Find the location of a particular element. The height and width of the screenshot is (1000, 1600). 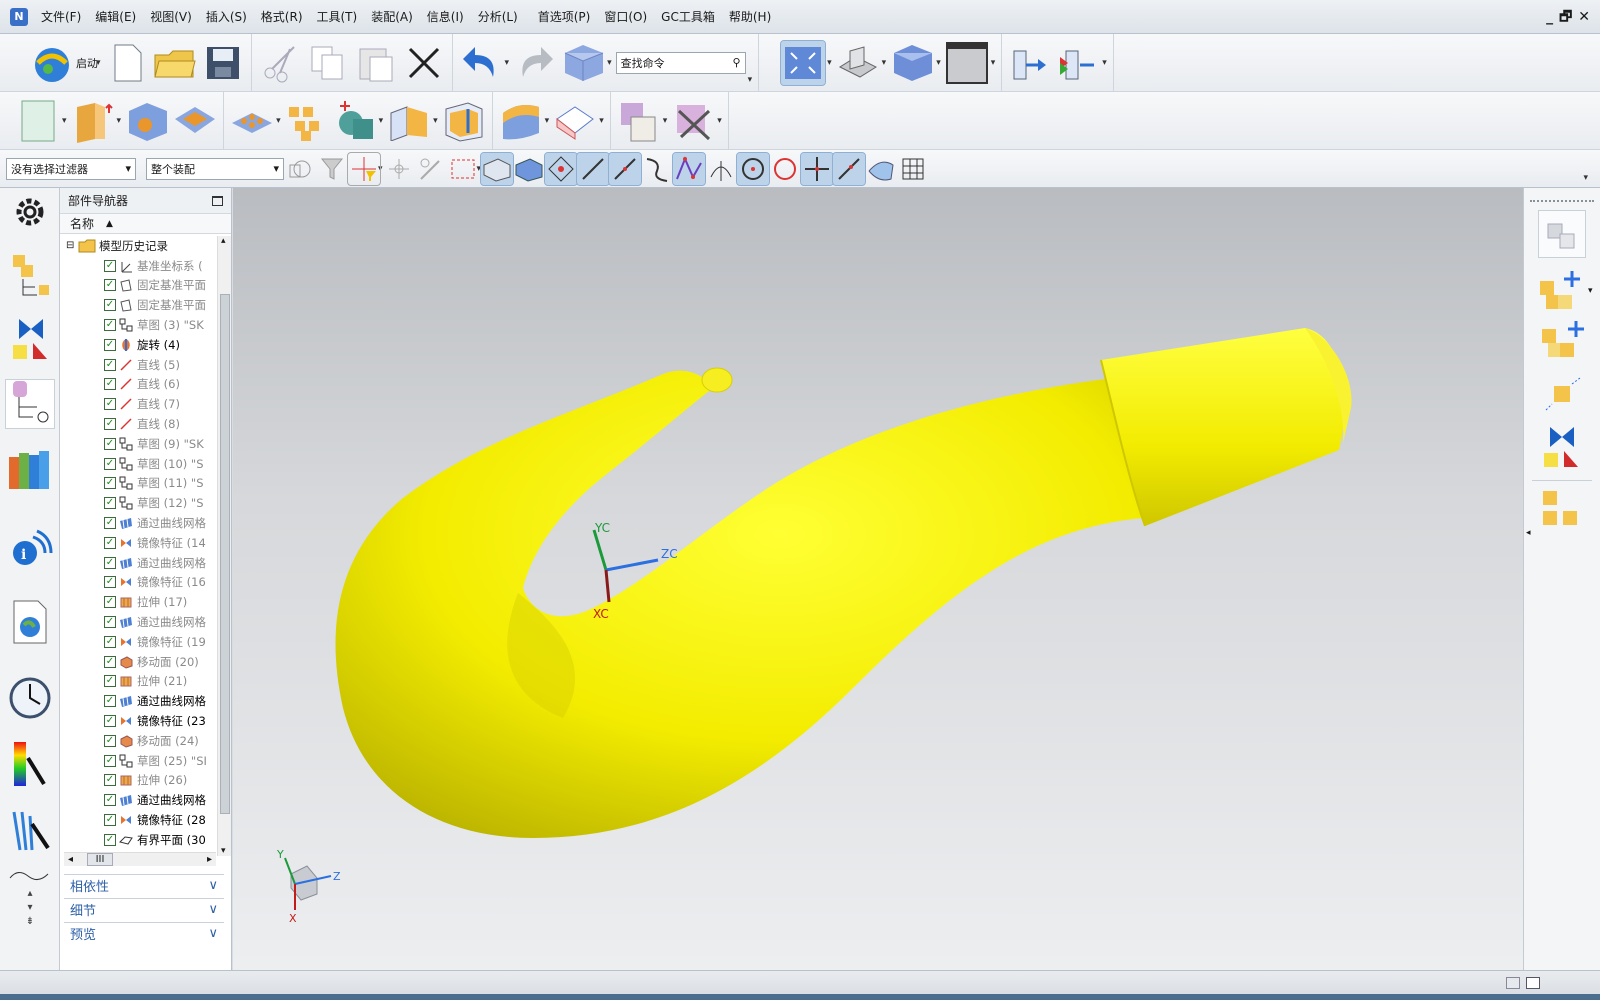

tree-feature-row: ✓ 草图 (11) "S is located at coordinates (138, 484).